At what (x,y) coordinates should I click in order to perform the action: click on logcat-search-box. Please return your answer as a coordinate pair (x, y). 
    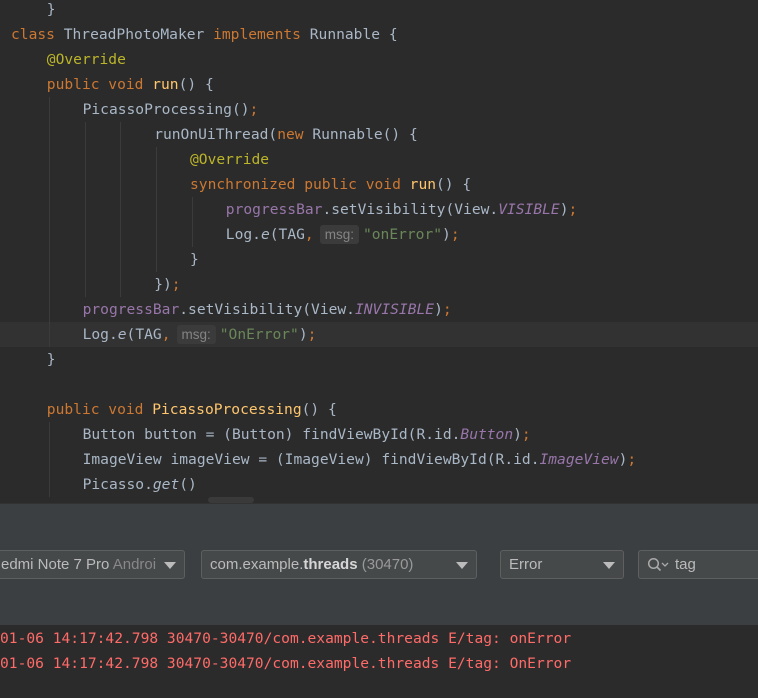
    Looking at the image, I should click on (698, 564).